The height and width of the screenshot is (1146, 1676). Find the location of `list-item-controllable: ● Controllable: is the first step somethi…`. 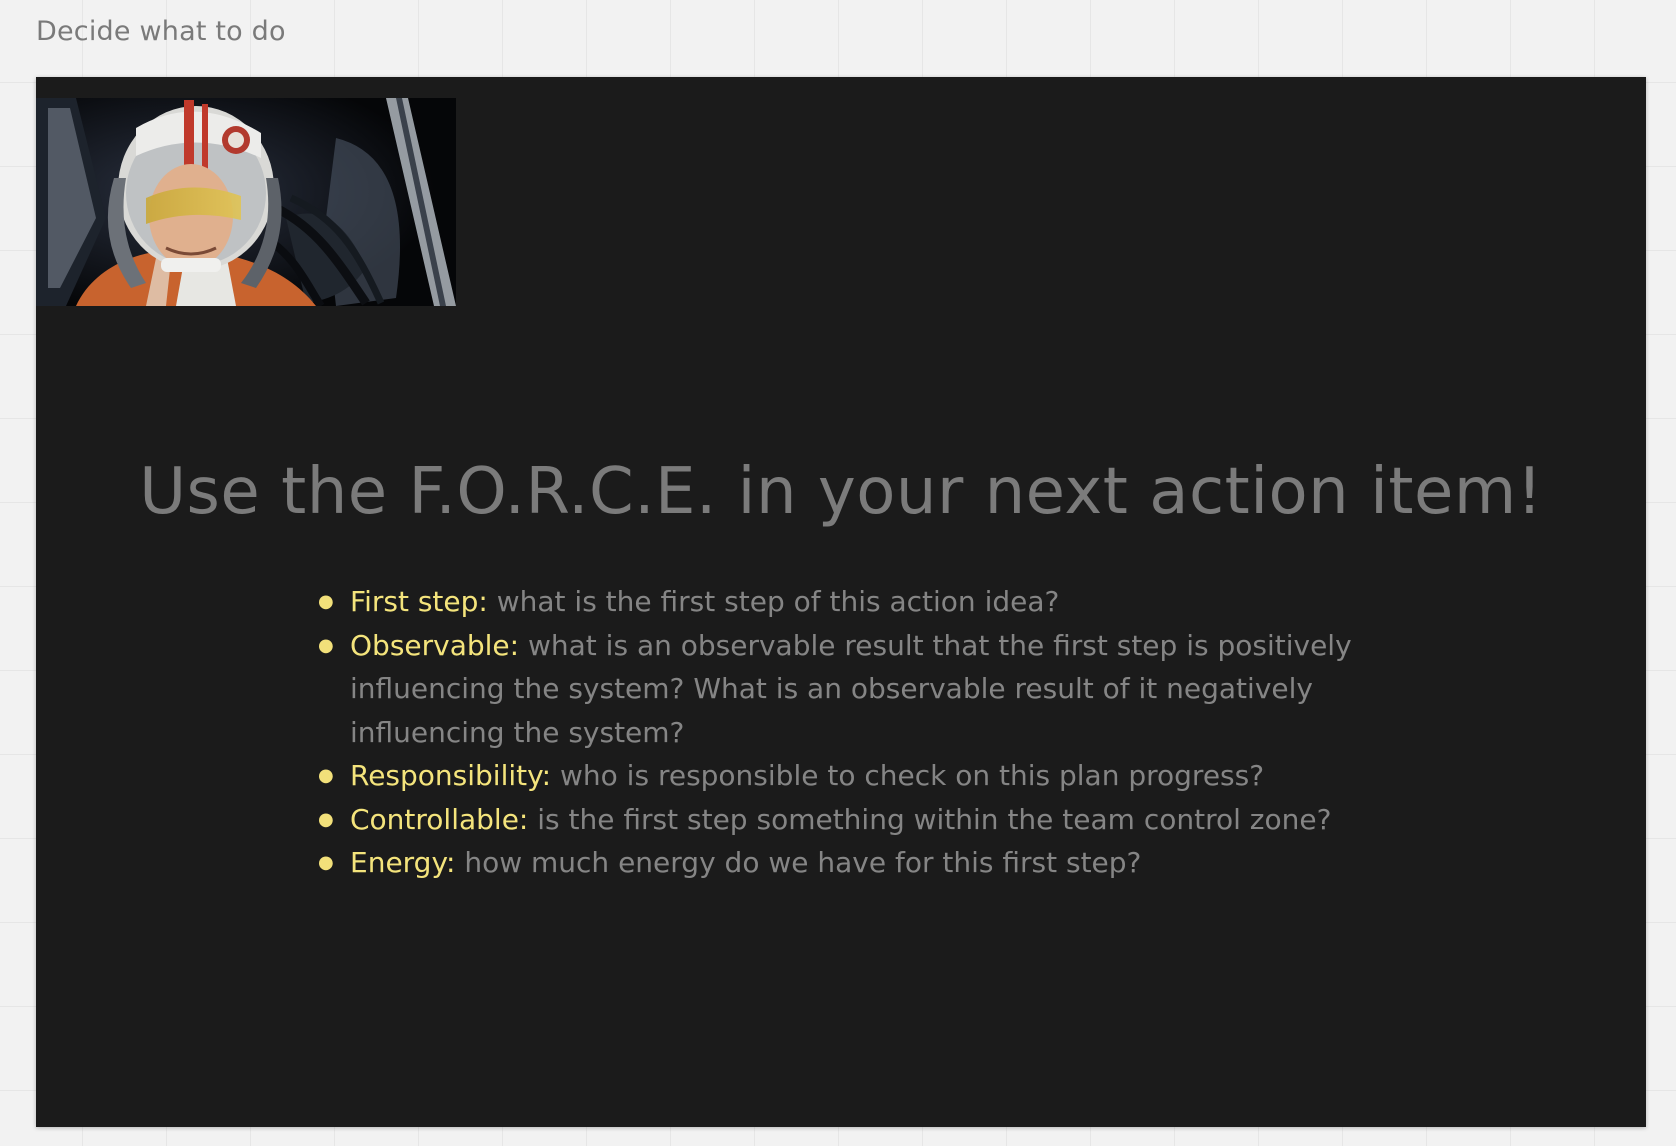

list-item-controllable: ● Controllable: is the first step somethi… is located at coordinates (894, 820).